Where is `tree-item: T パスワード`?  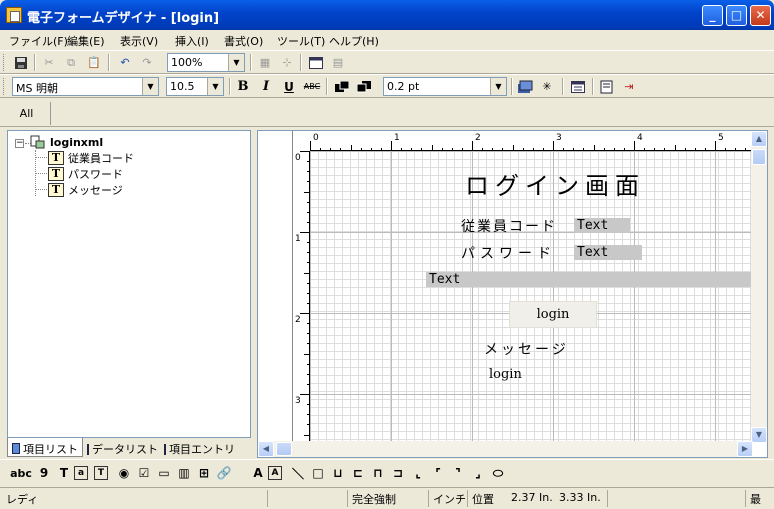 tree-item: T パスワード is located at coordinates (85, 174).